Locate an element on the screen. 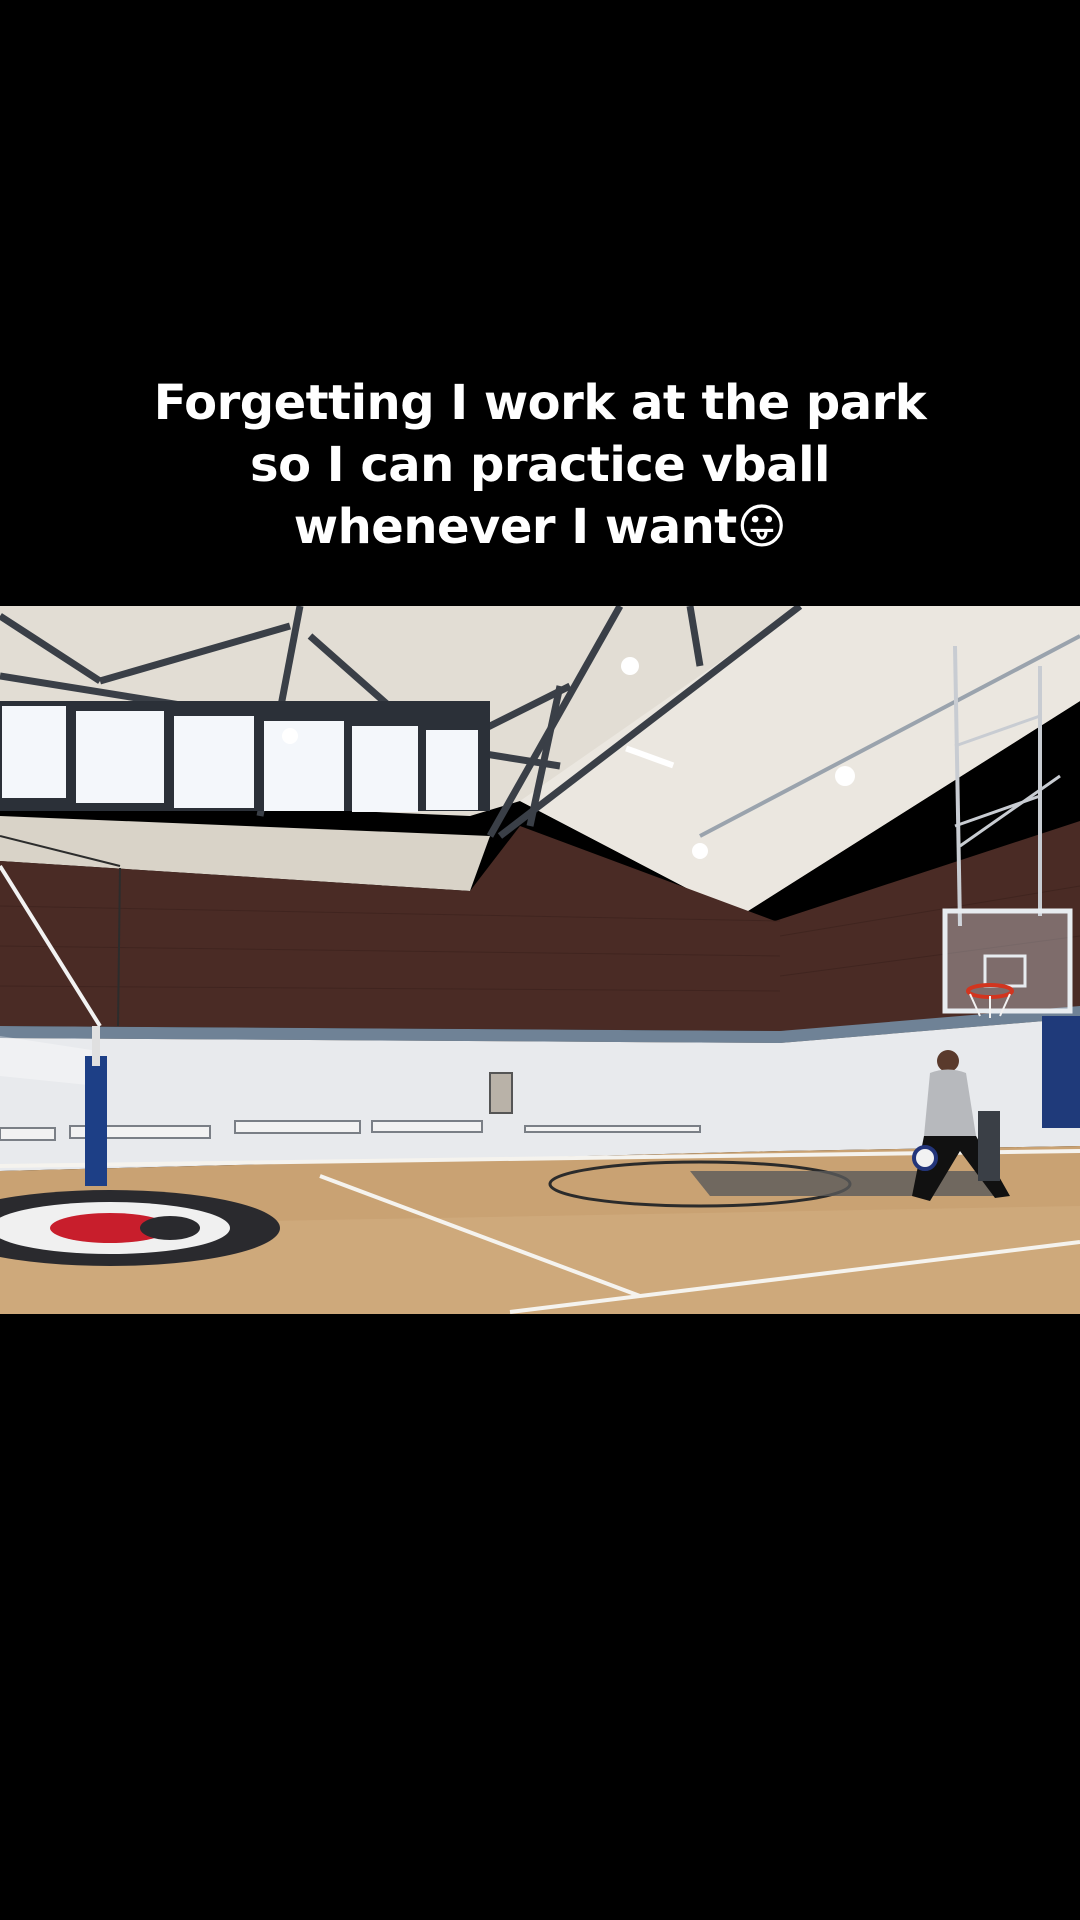  clerestory-windows is located at coordinates (245, 756).